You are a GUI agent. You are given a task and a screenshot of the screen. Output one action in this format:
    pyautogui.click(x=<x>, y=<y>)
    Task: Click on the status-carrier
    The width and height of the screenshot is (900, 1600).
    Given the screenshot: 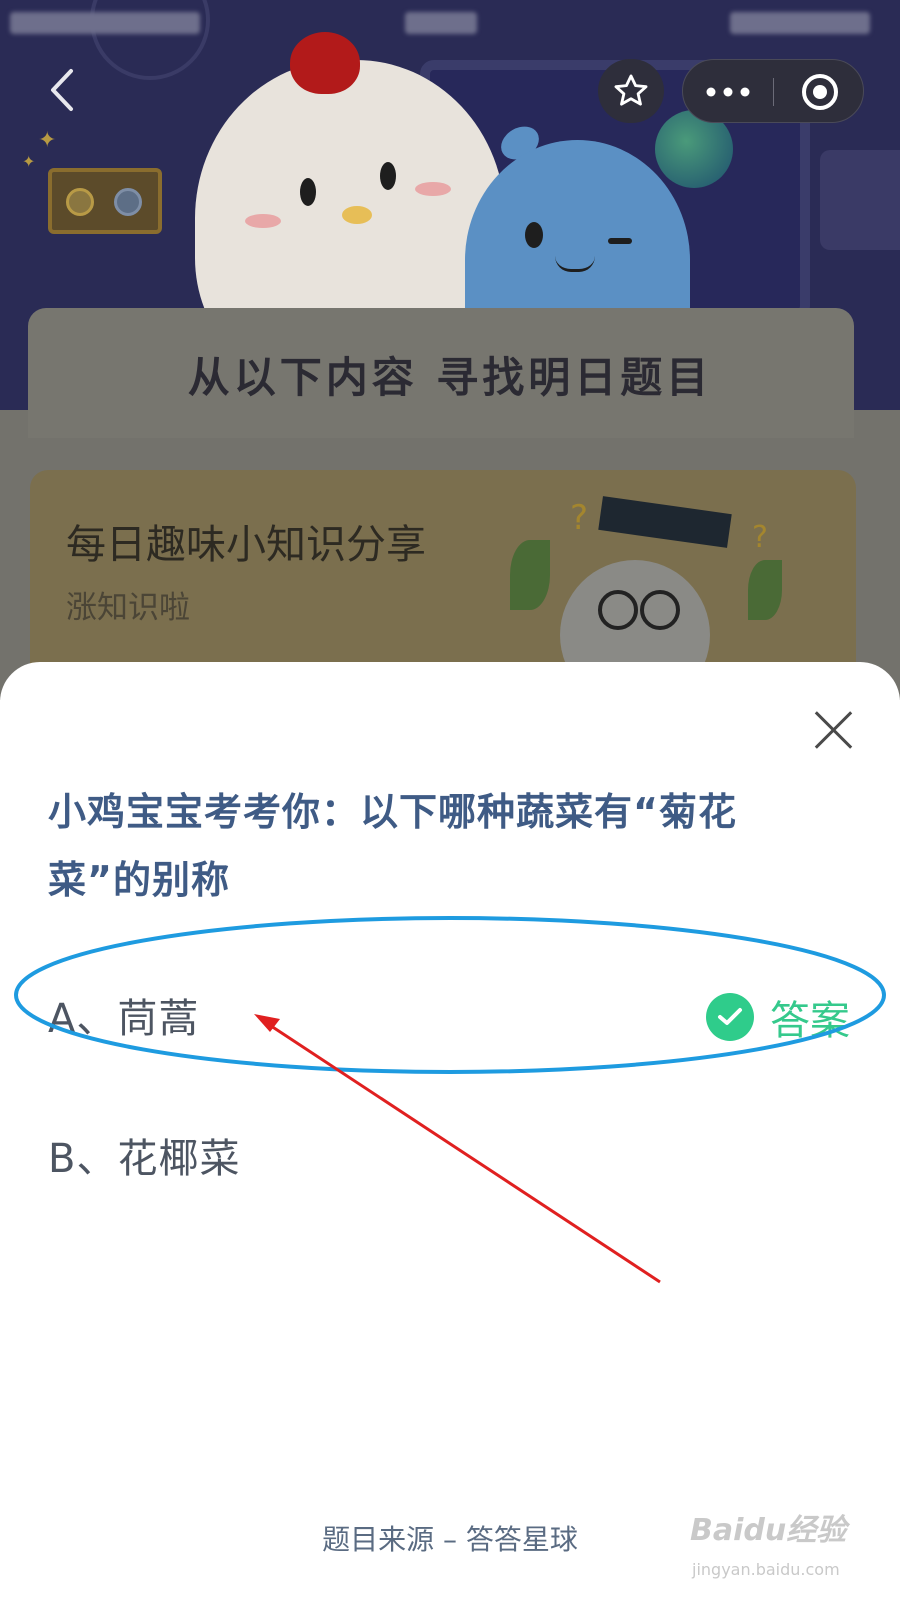 What is the action you would take?
    pyautogui.click(x=105, y=23)
    